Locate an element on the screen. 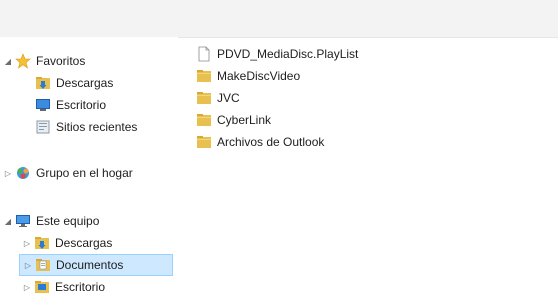 This screenshot has height=298, width=558. nav-item-documentos: ▷ Documentos is located at coordinates (96, 265).